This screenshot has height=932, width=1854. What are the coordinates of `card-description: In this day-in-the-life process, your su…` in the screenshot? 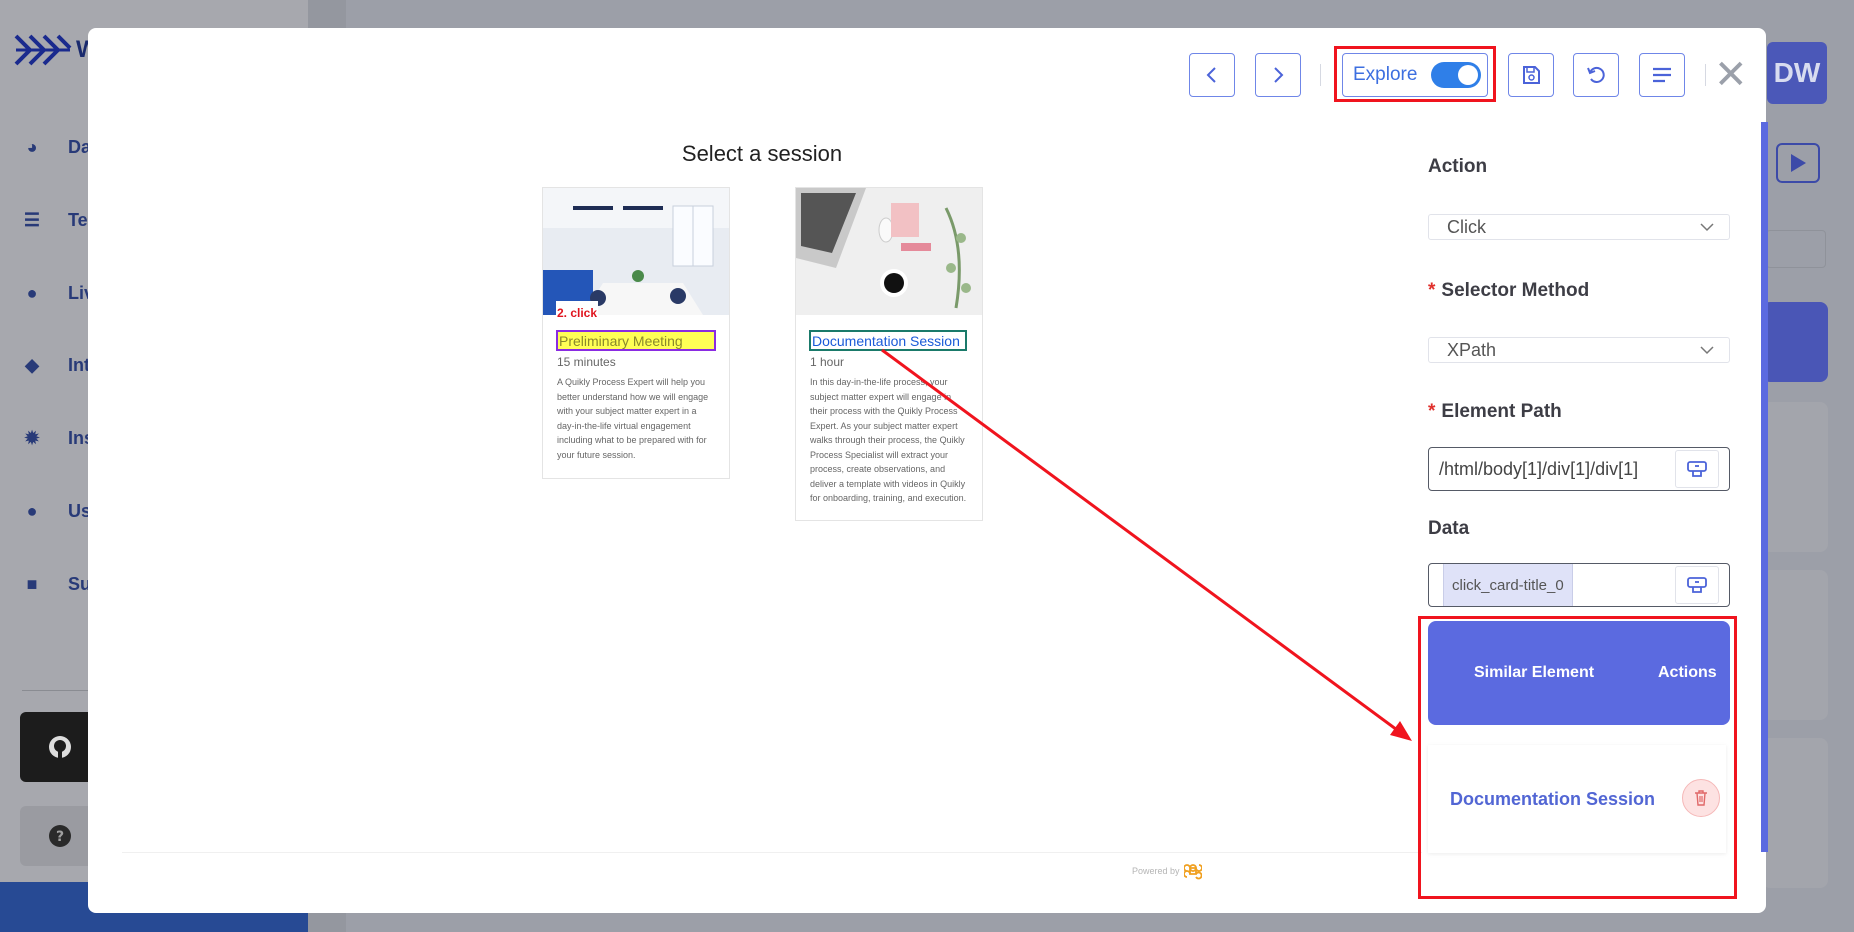 It's located at (888, 440).